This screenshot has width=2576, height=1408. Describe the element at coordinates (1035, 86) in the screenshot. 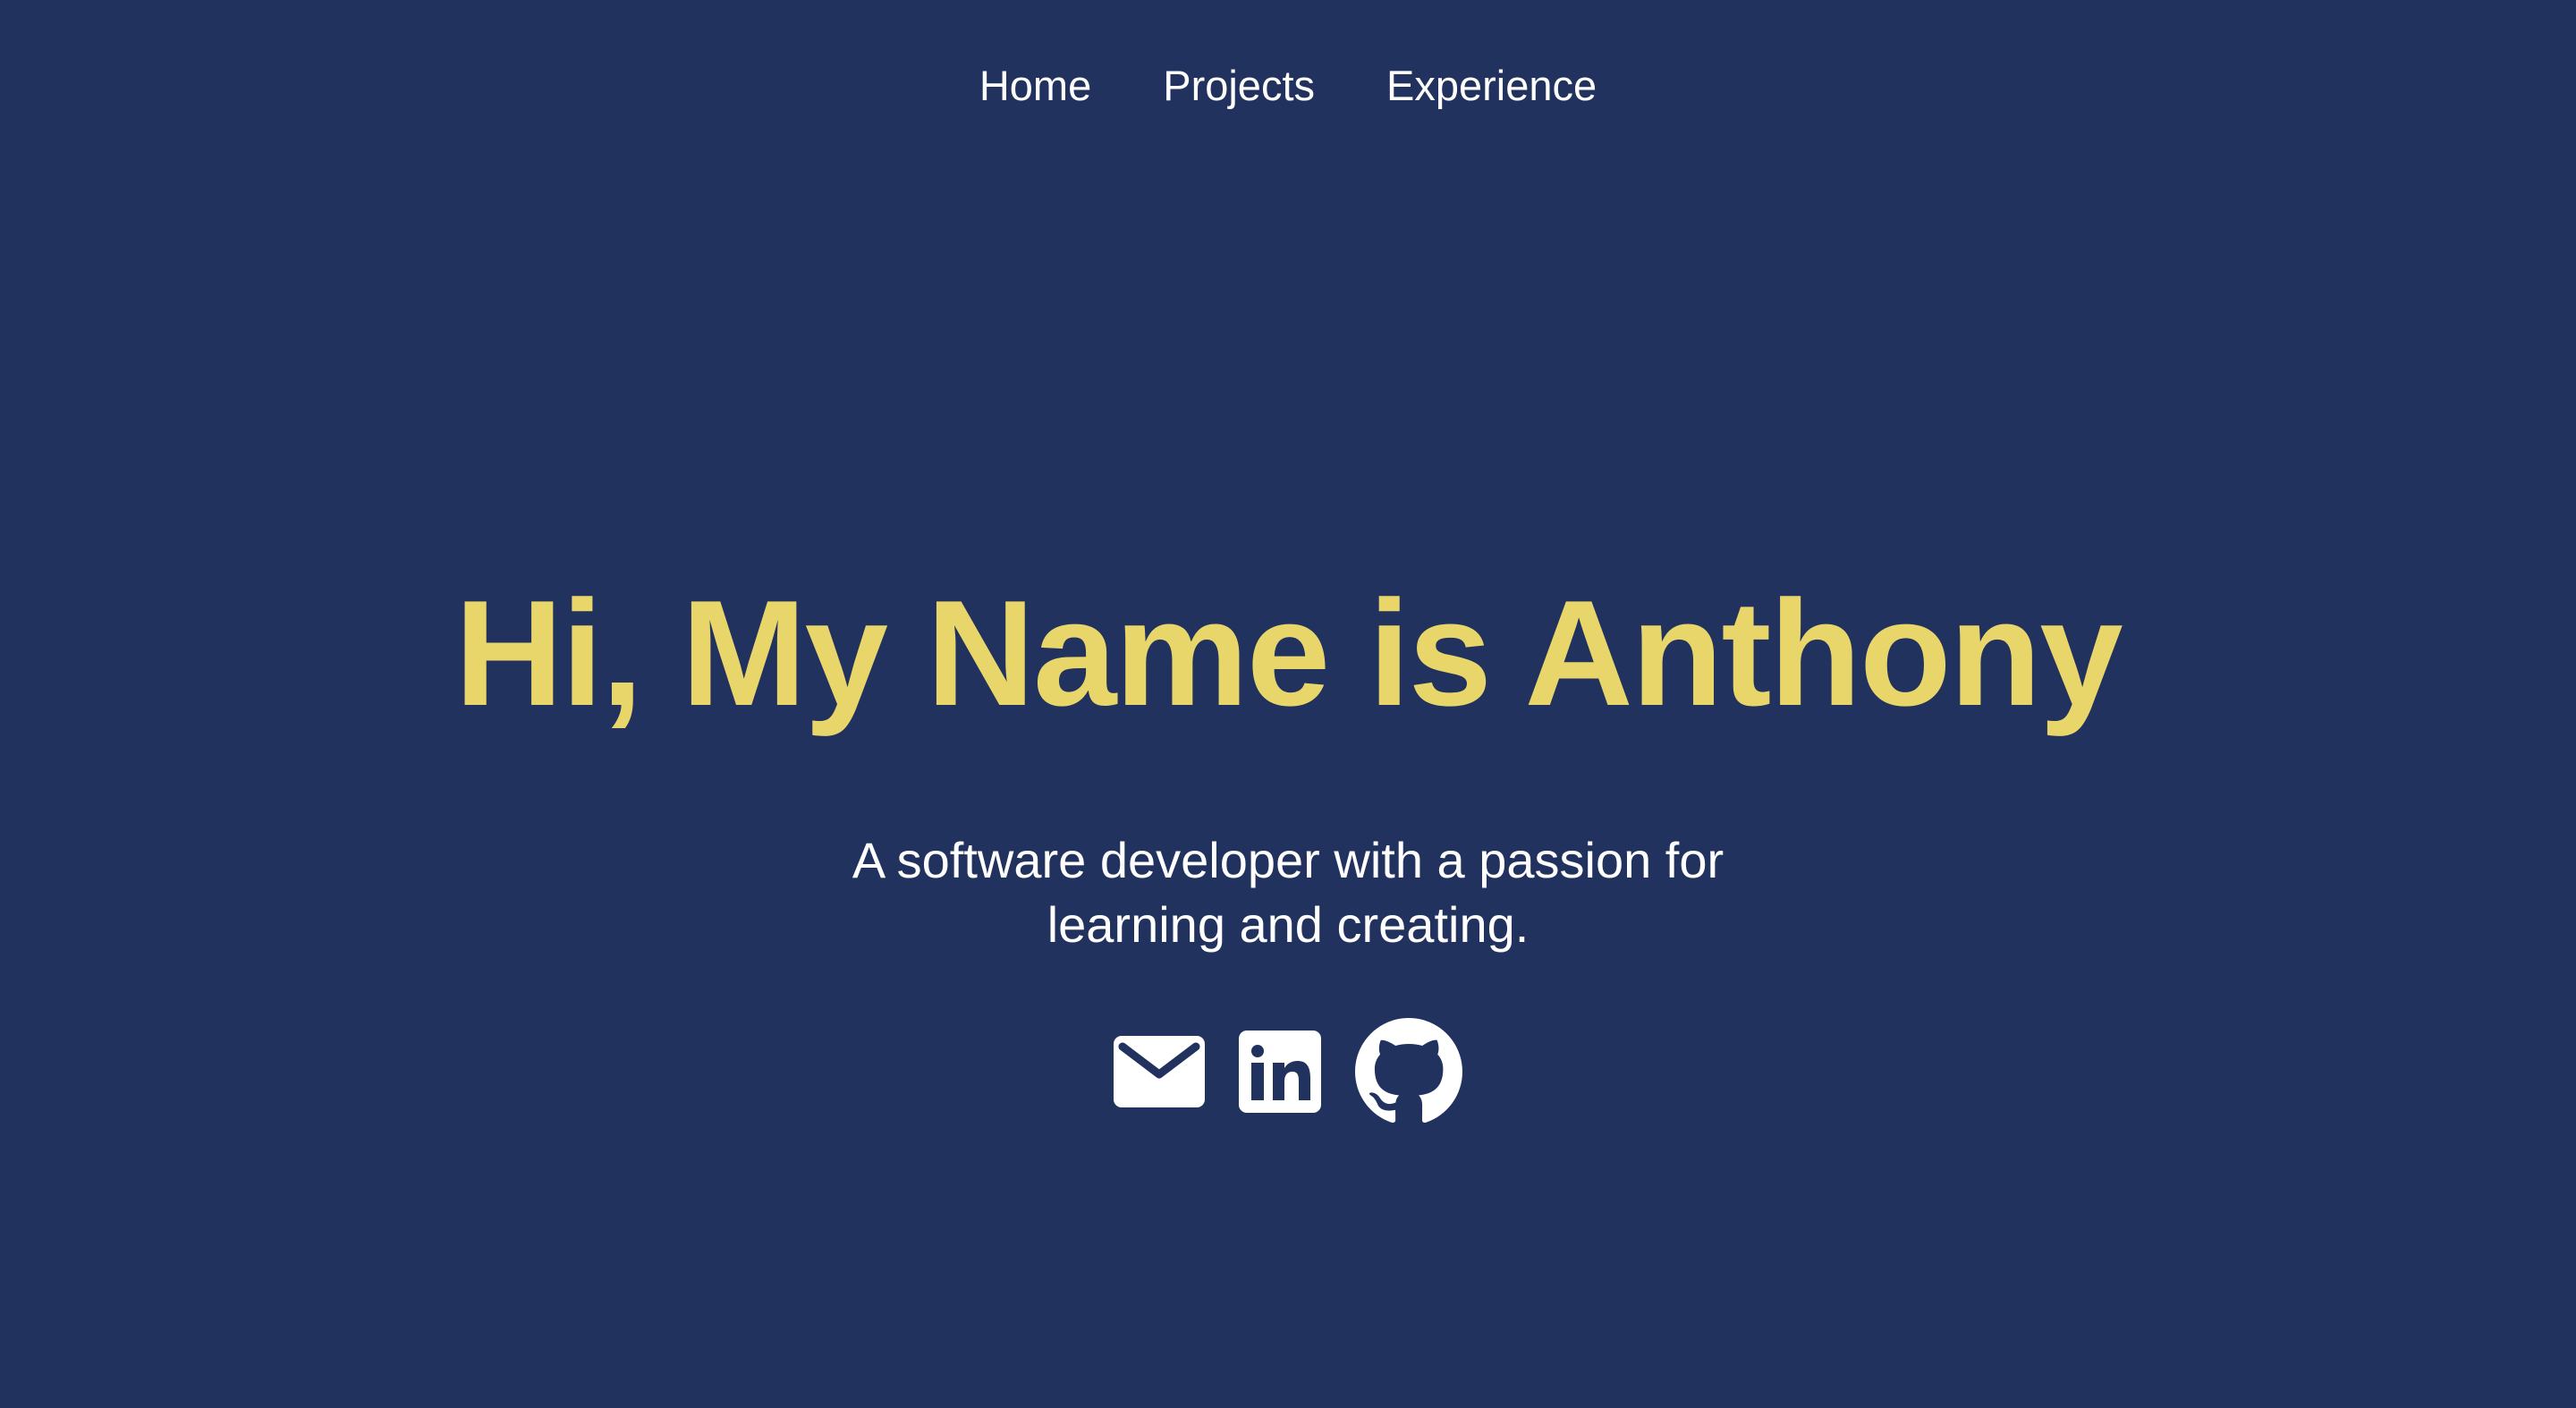

I see `nav-link-home: Home` at that location.